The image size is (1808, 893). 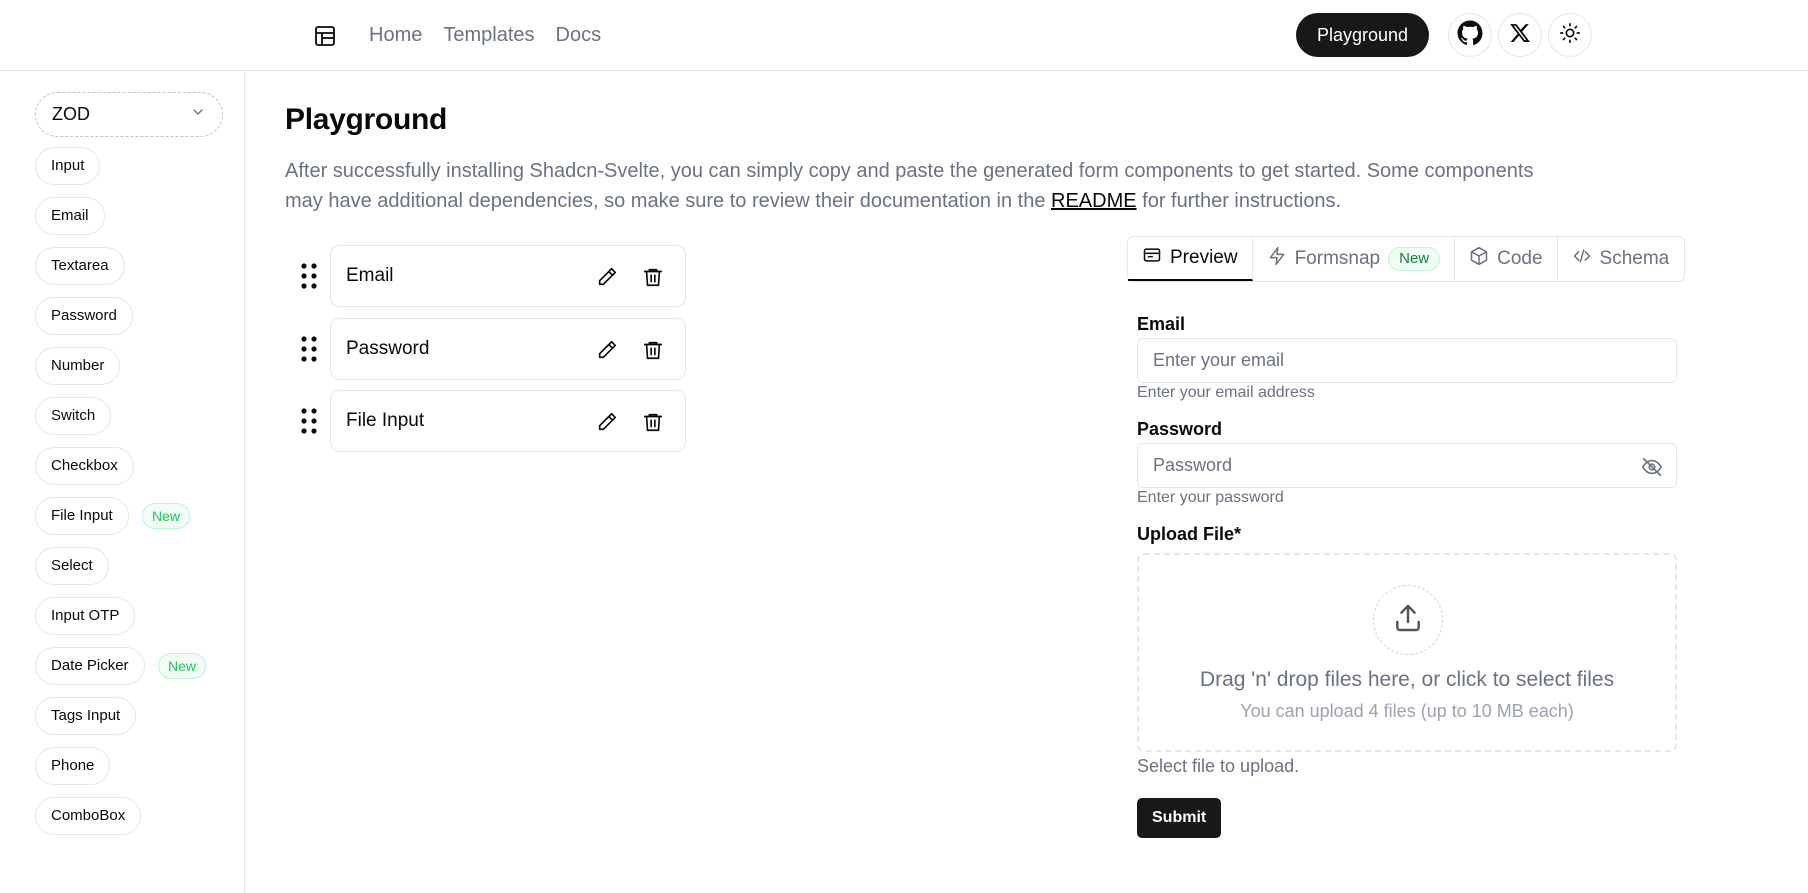 I want to click on tab-preview: Preview, so click(x=1190, y=259).